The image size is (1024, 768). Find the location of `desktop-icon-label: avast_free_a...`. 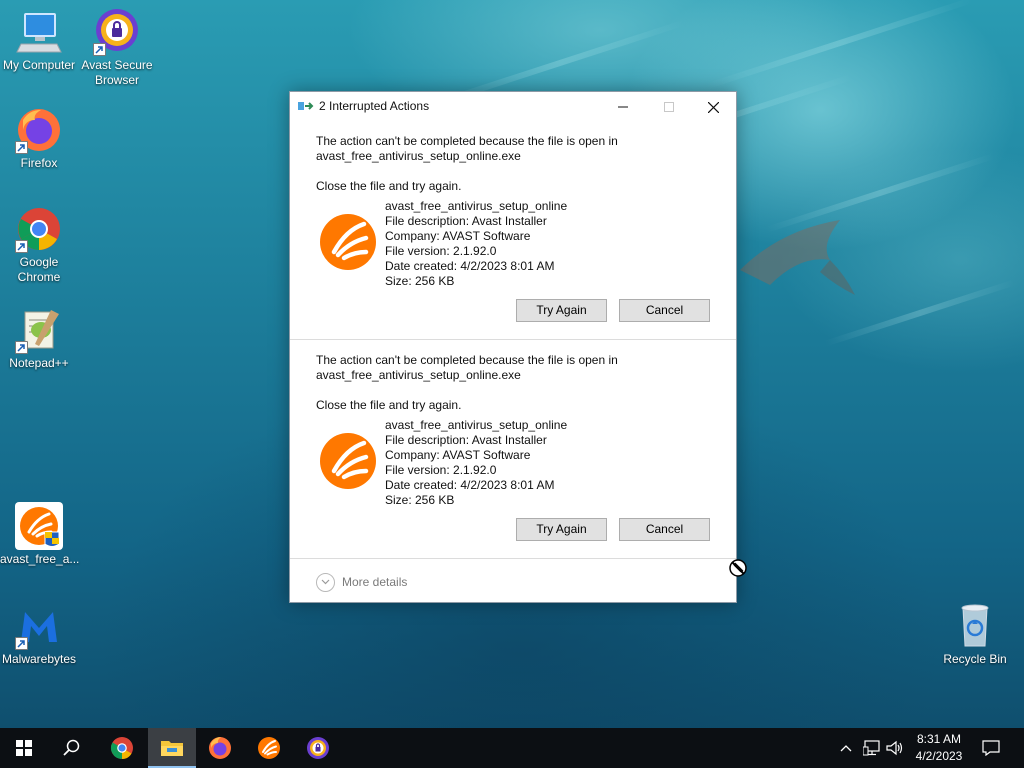

desktop-icon-label: avast_free_a... is located at coordinates (40, 559).